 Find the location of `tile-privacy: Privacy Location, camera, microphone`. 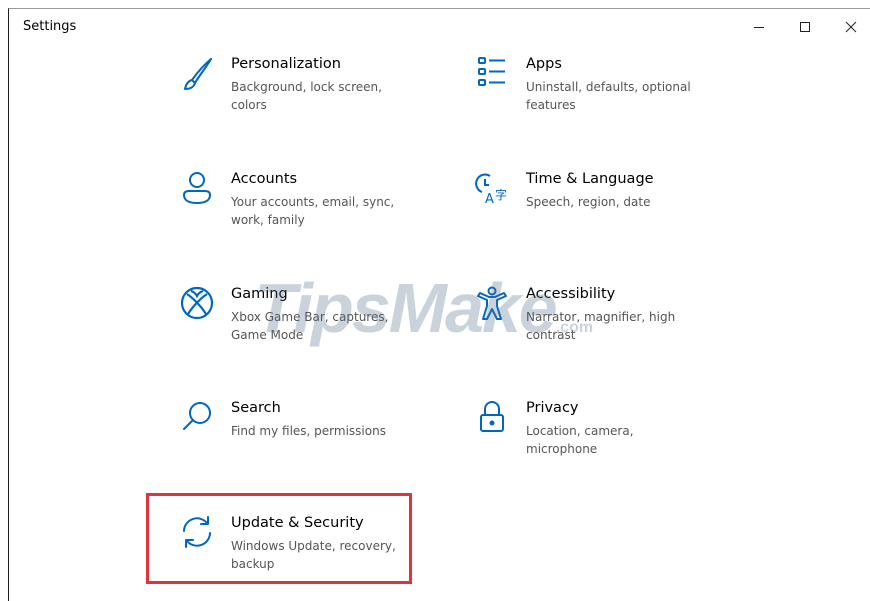

tile-privacy: Privacy Location, camera, microphone is located at coordinates (590, 440).